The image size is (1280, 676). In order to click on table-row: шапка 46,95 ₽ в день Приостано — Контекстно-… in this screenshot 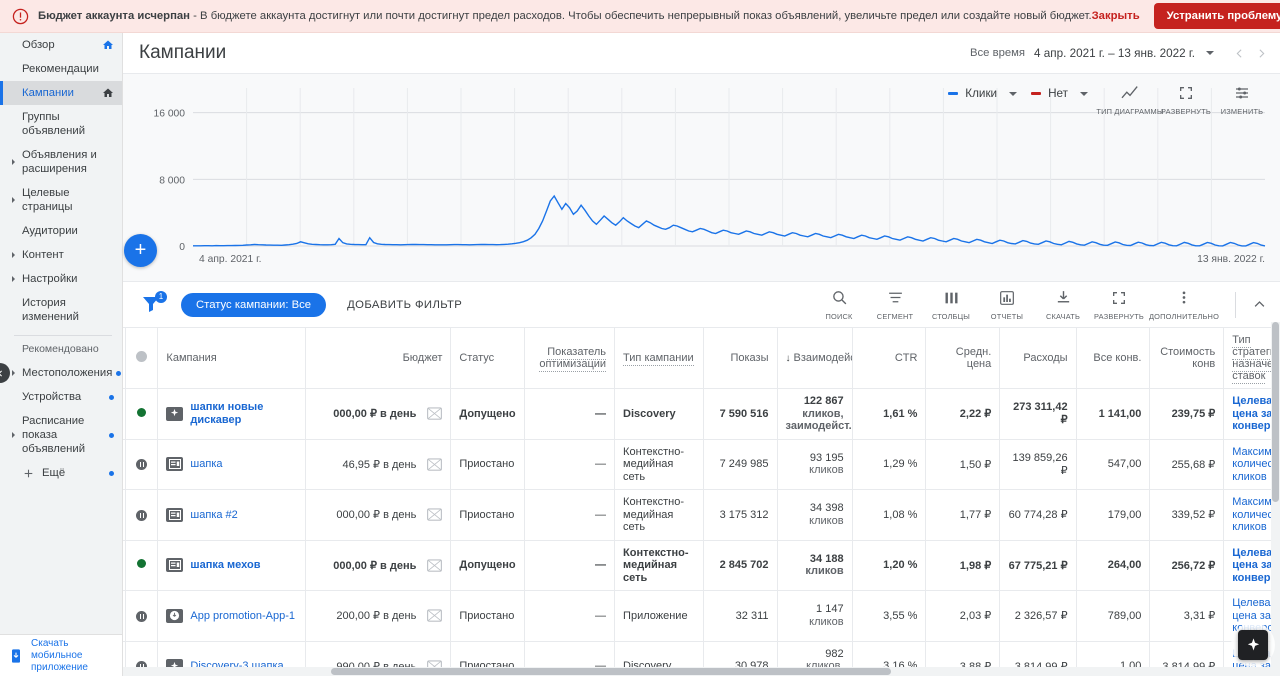, I will do `click(701, 464)`.